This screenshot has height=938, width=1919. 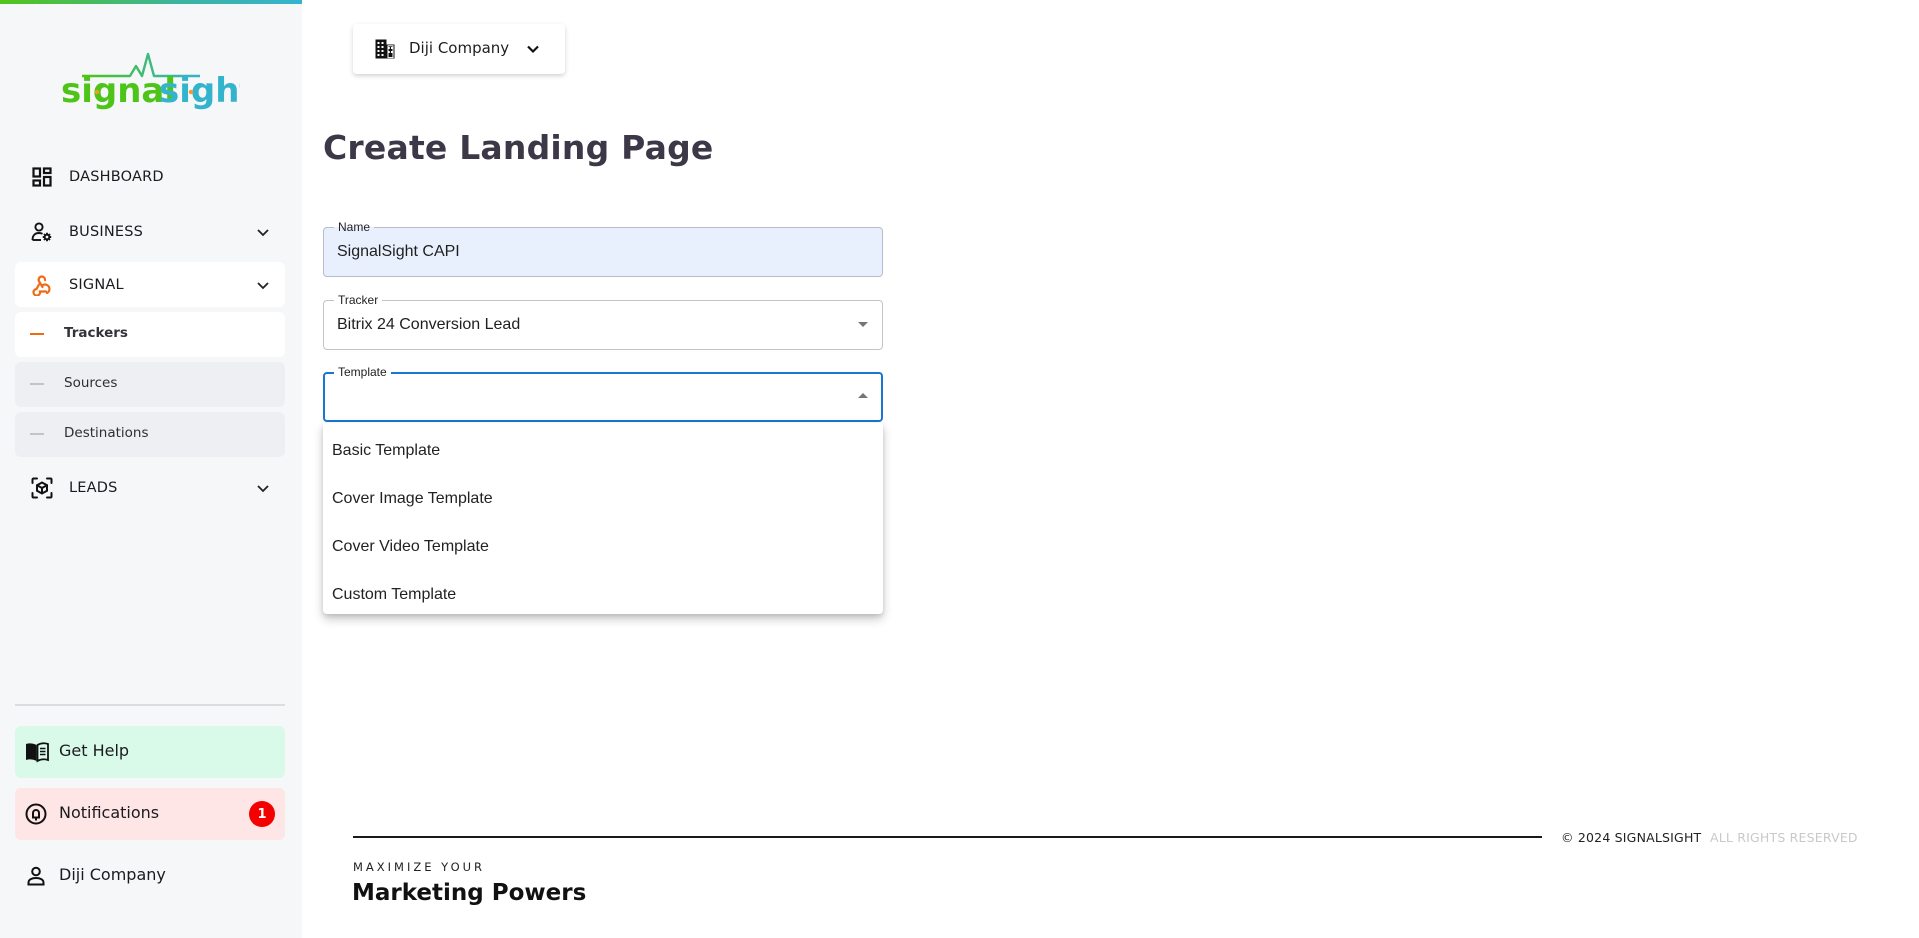 What do you see at coordinates (42, 488) in the screenshot?
I see `cube-scan-icon` at bounding box center [42, 488].